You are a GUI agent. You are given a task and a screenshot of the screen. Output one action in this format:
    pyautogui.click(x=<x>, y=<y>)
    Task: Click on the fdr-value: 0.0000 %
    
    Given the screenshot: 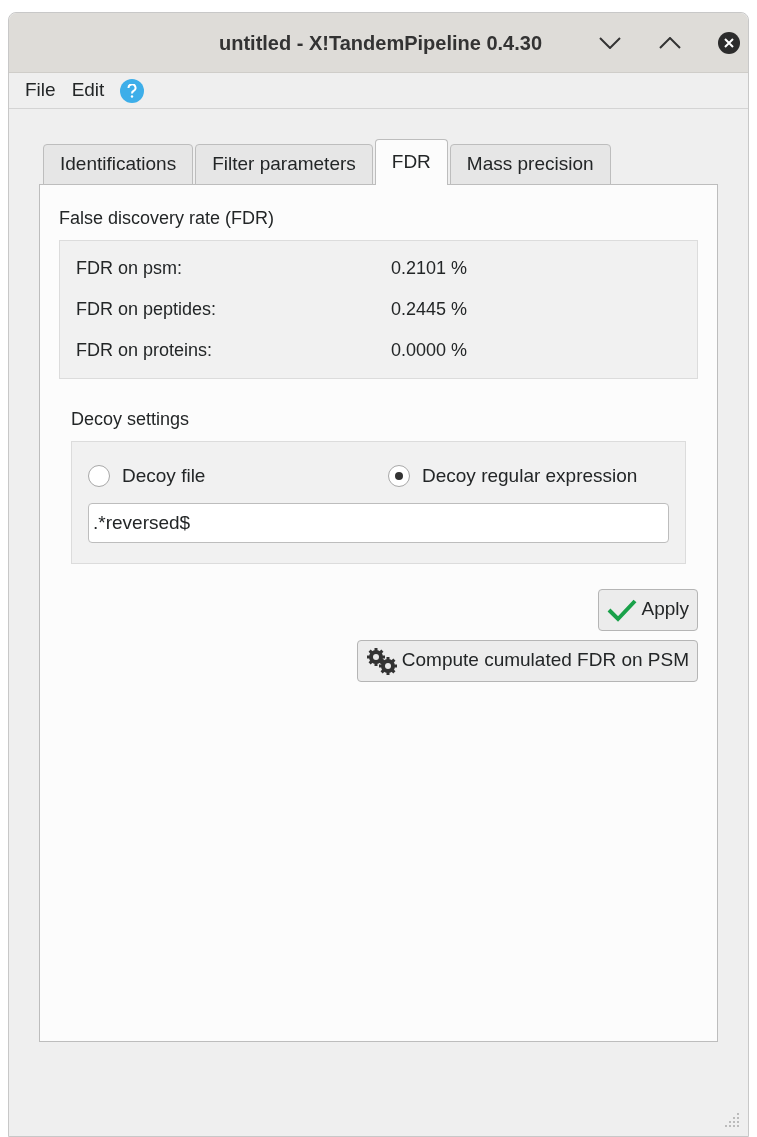 What is the action you would take?
    pyautogui.click(x=429, y=350)
    